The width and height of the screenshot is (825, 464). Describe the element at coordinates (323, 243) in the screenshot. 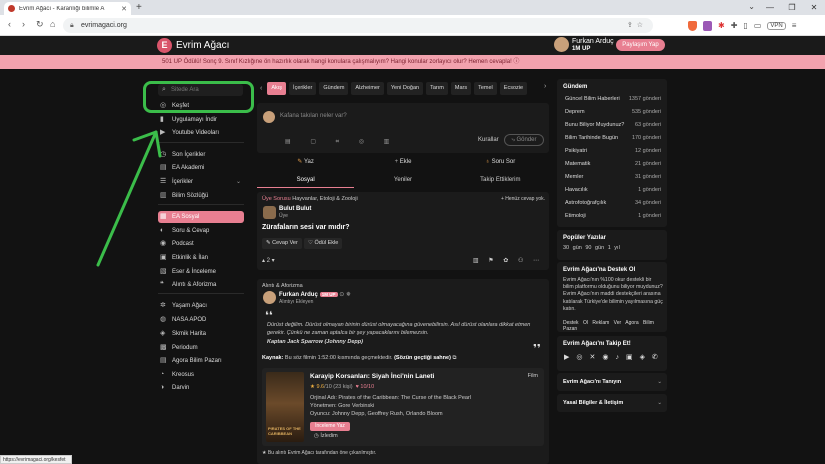

I see `add-reward-button: ♡ Ödül Ekle` at that location.